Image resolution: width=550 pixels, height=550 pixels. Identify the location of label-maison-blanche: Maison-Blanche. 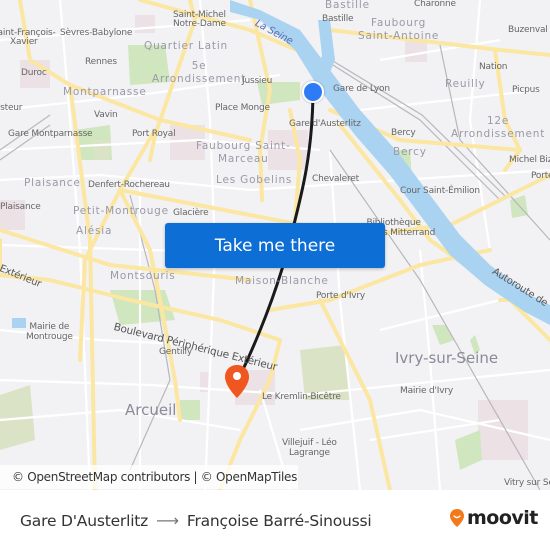
(282, 281).